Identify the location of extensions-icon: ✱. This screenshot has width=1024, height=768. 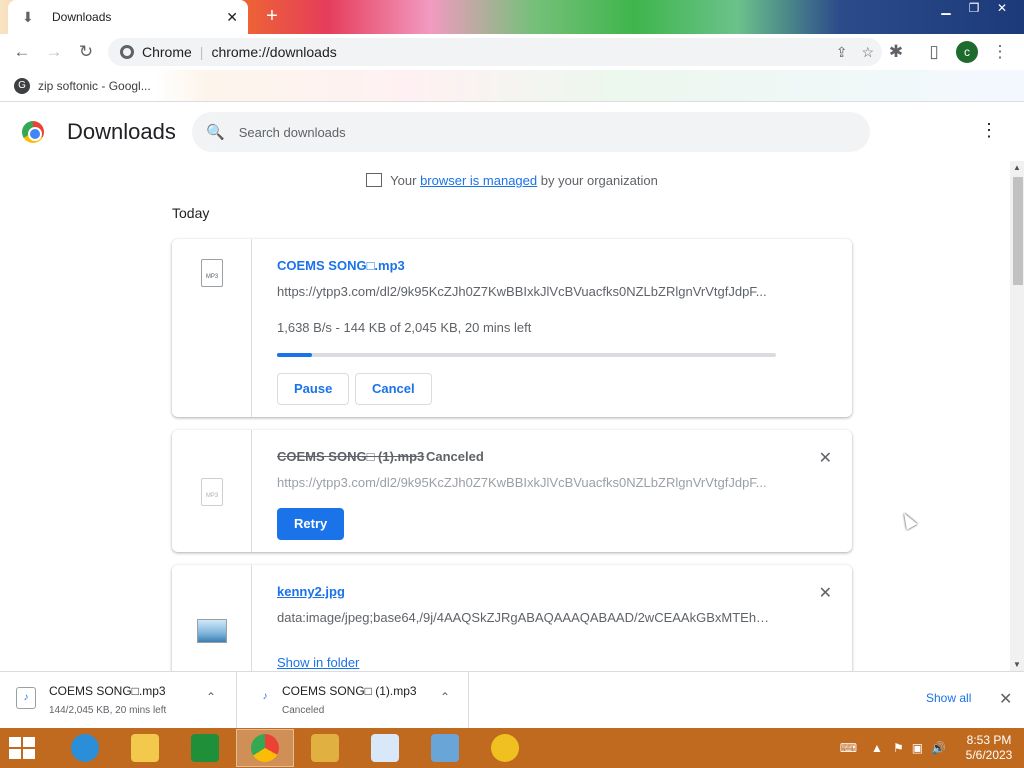
(896, 52).